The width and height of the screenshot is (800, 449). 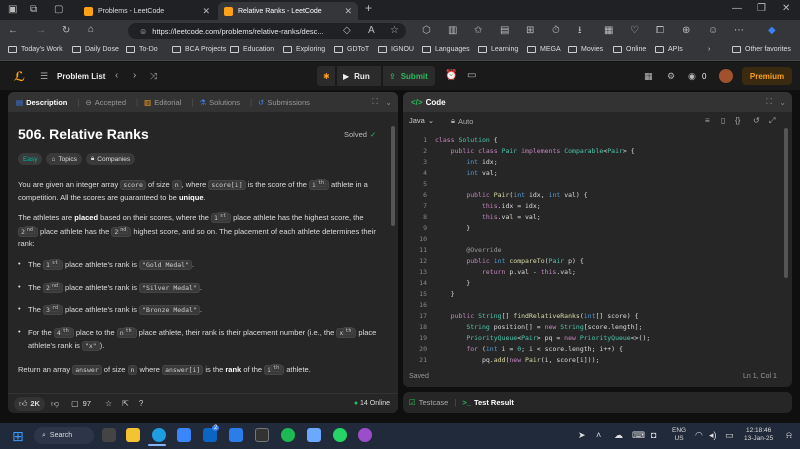 What do you see at coordinates (66, 31) in the screenshot?
I see `refresh-icon: ↻` at bounding box center [66, 31].